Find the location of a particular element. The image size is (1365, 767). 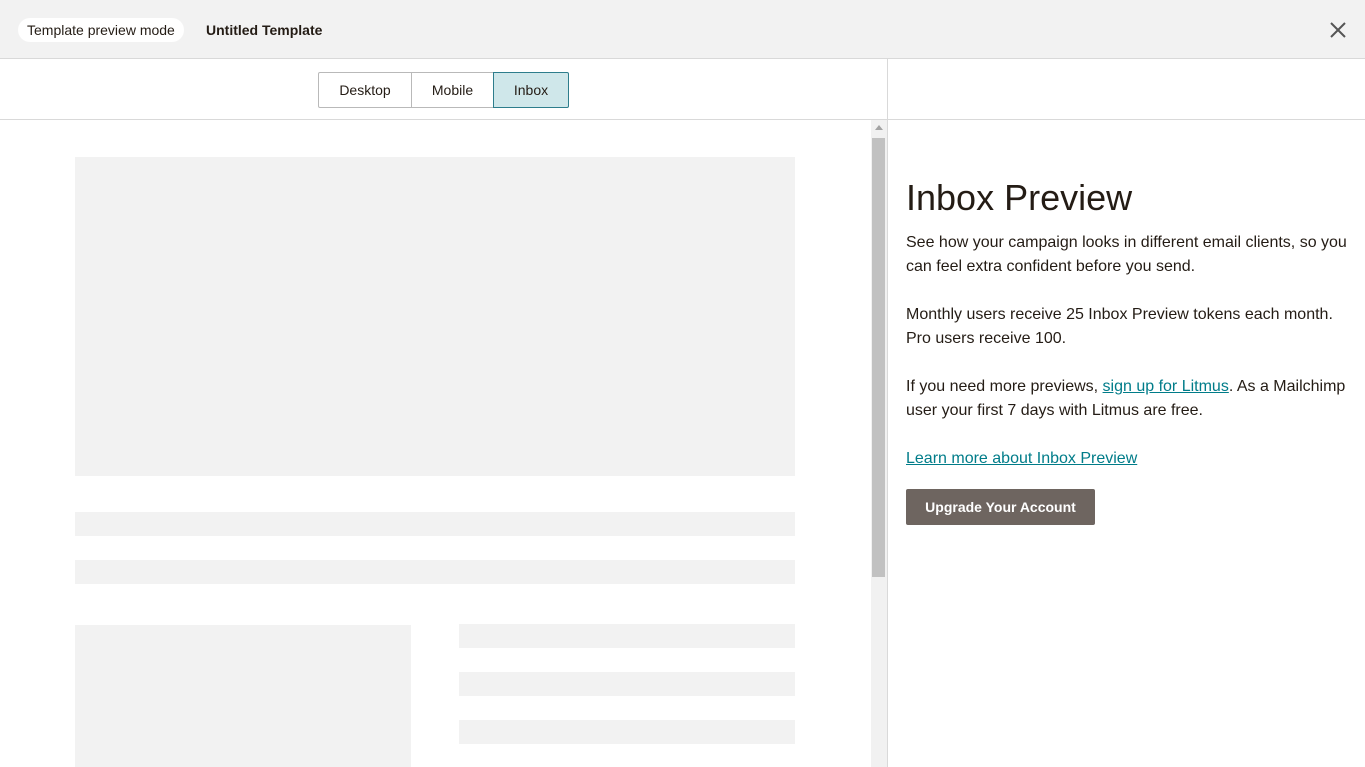

placeholder-image is located at coordinates (243, 696).